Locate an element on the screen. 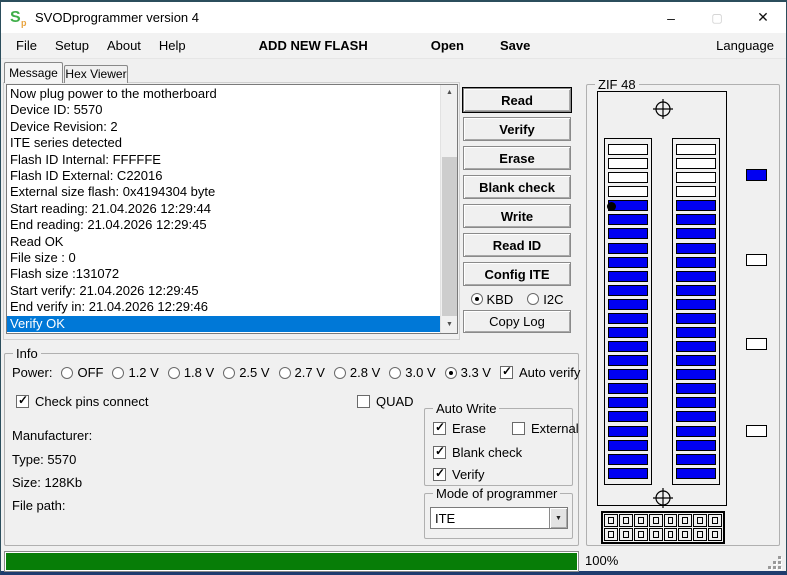 The width and height of the screenshot is (787, 575). log-line: External size flash: 0x4194304 byte is located at coordinates (223, 192).